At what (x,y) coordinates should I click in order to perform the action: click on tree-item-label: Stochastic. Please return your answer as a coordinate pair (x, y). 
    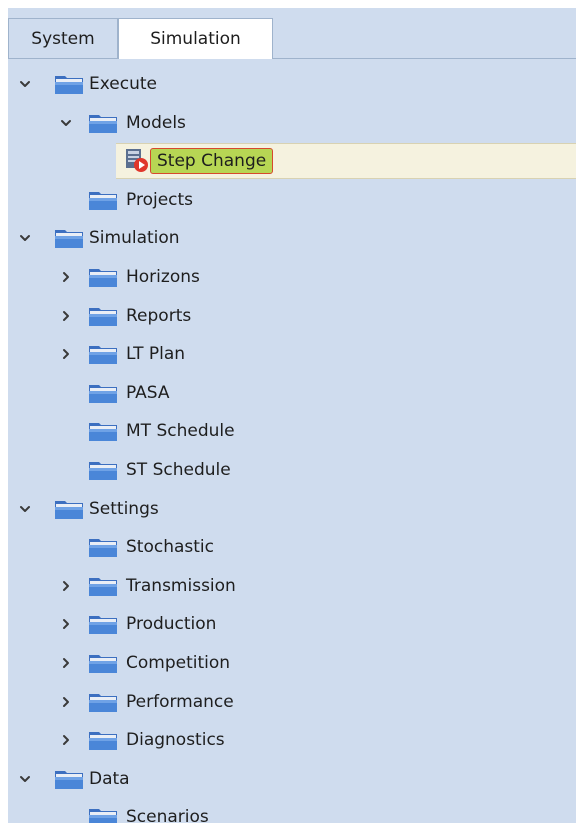
    Looking at the image, I should click on (170, 547).